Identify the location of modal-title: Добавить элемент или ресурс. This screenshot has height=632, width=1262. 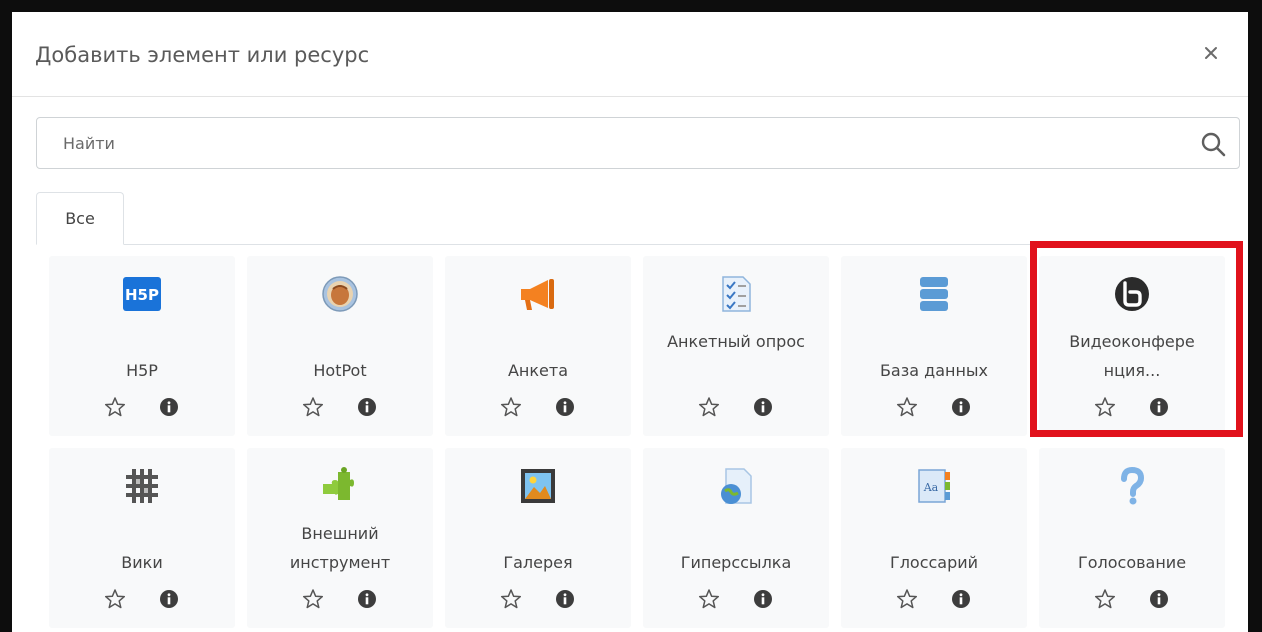
(202, 55).